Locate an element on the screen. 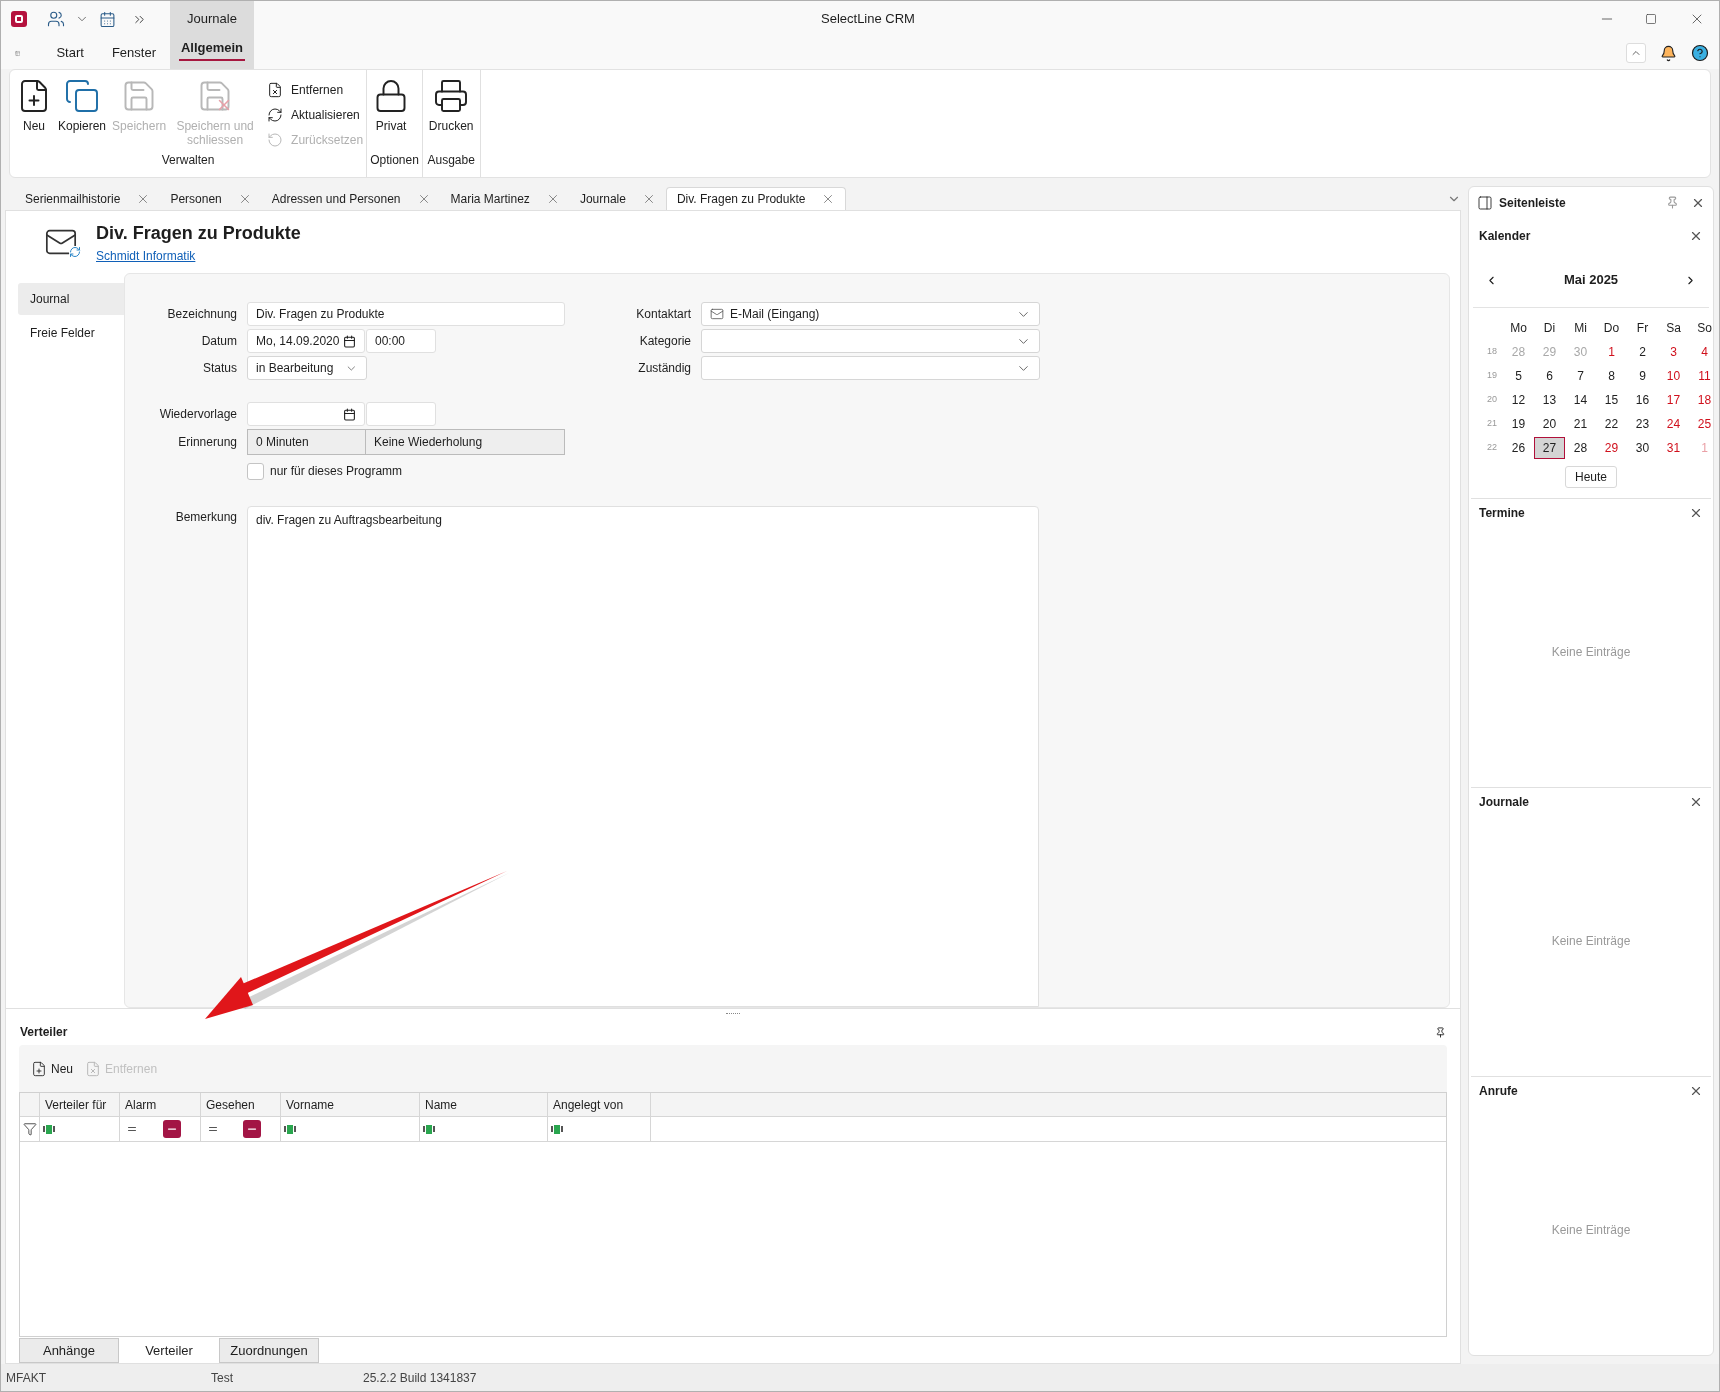 The image size is (1720, 1392). calendar-day: 8 is located at coordinates (1611, 376).